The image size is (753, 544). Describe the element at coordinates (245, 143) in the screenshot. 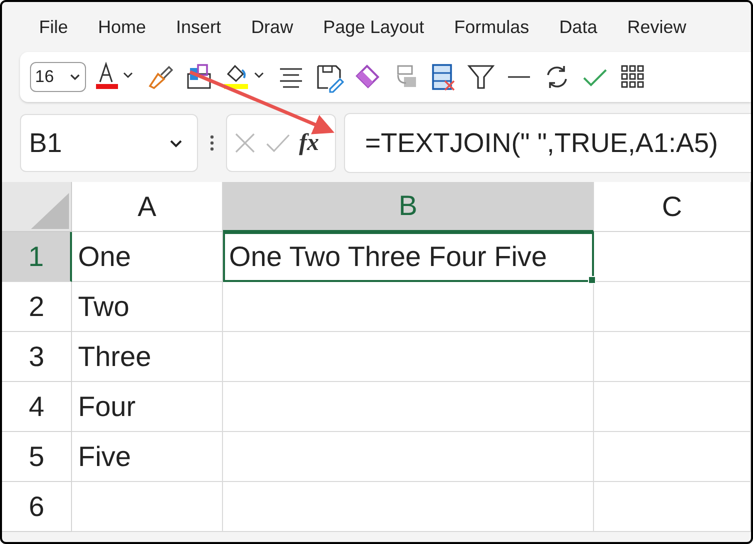

I see `cancel-icon` at that location.